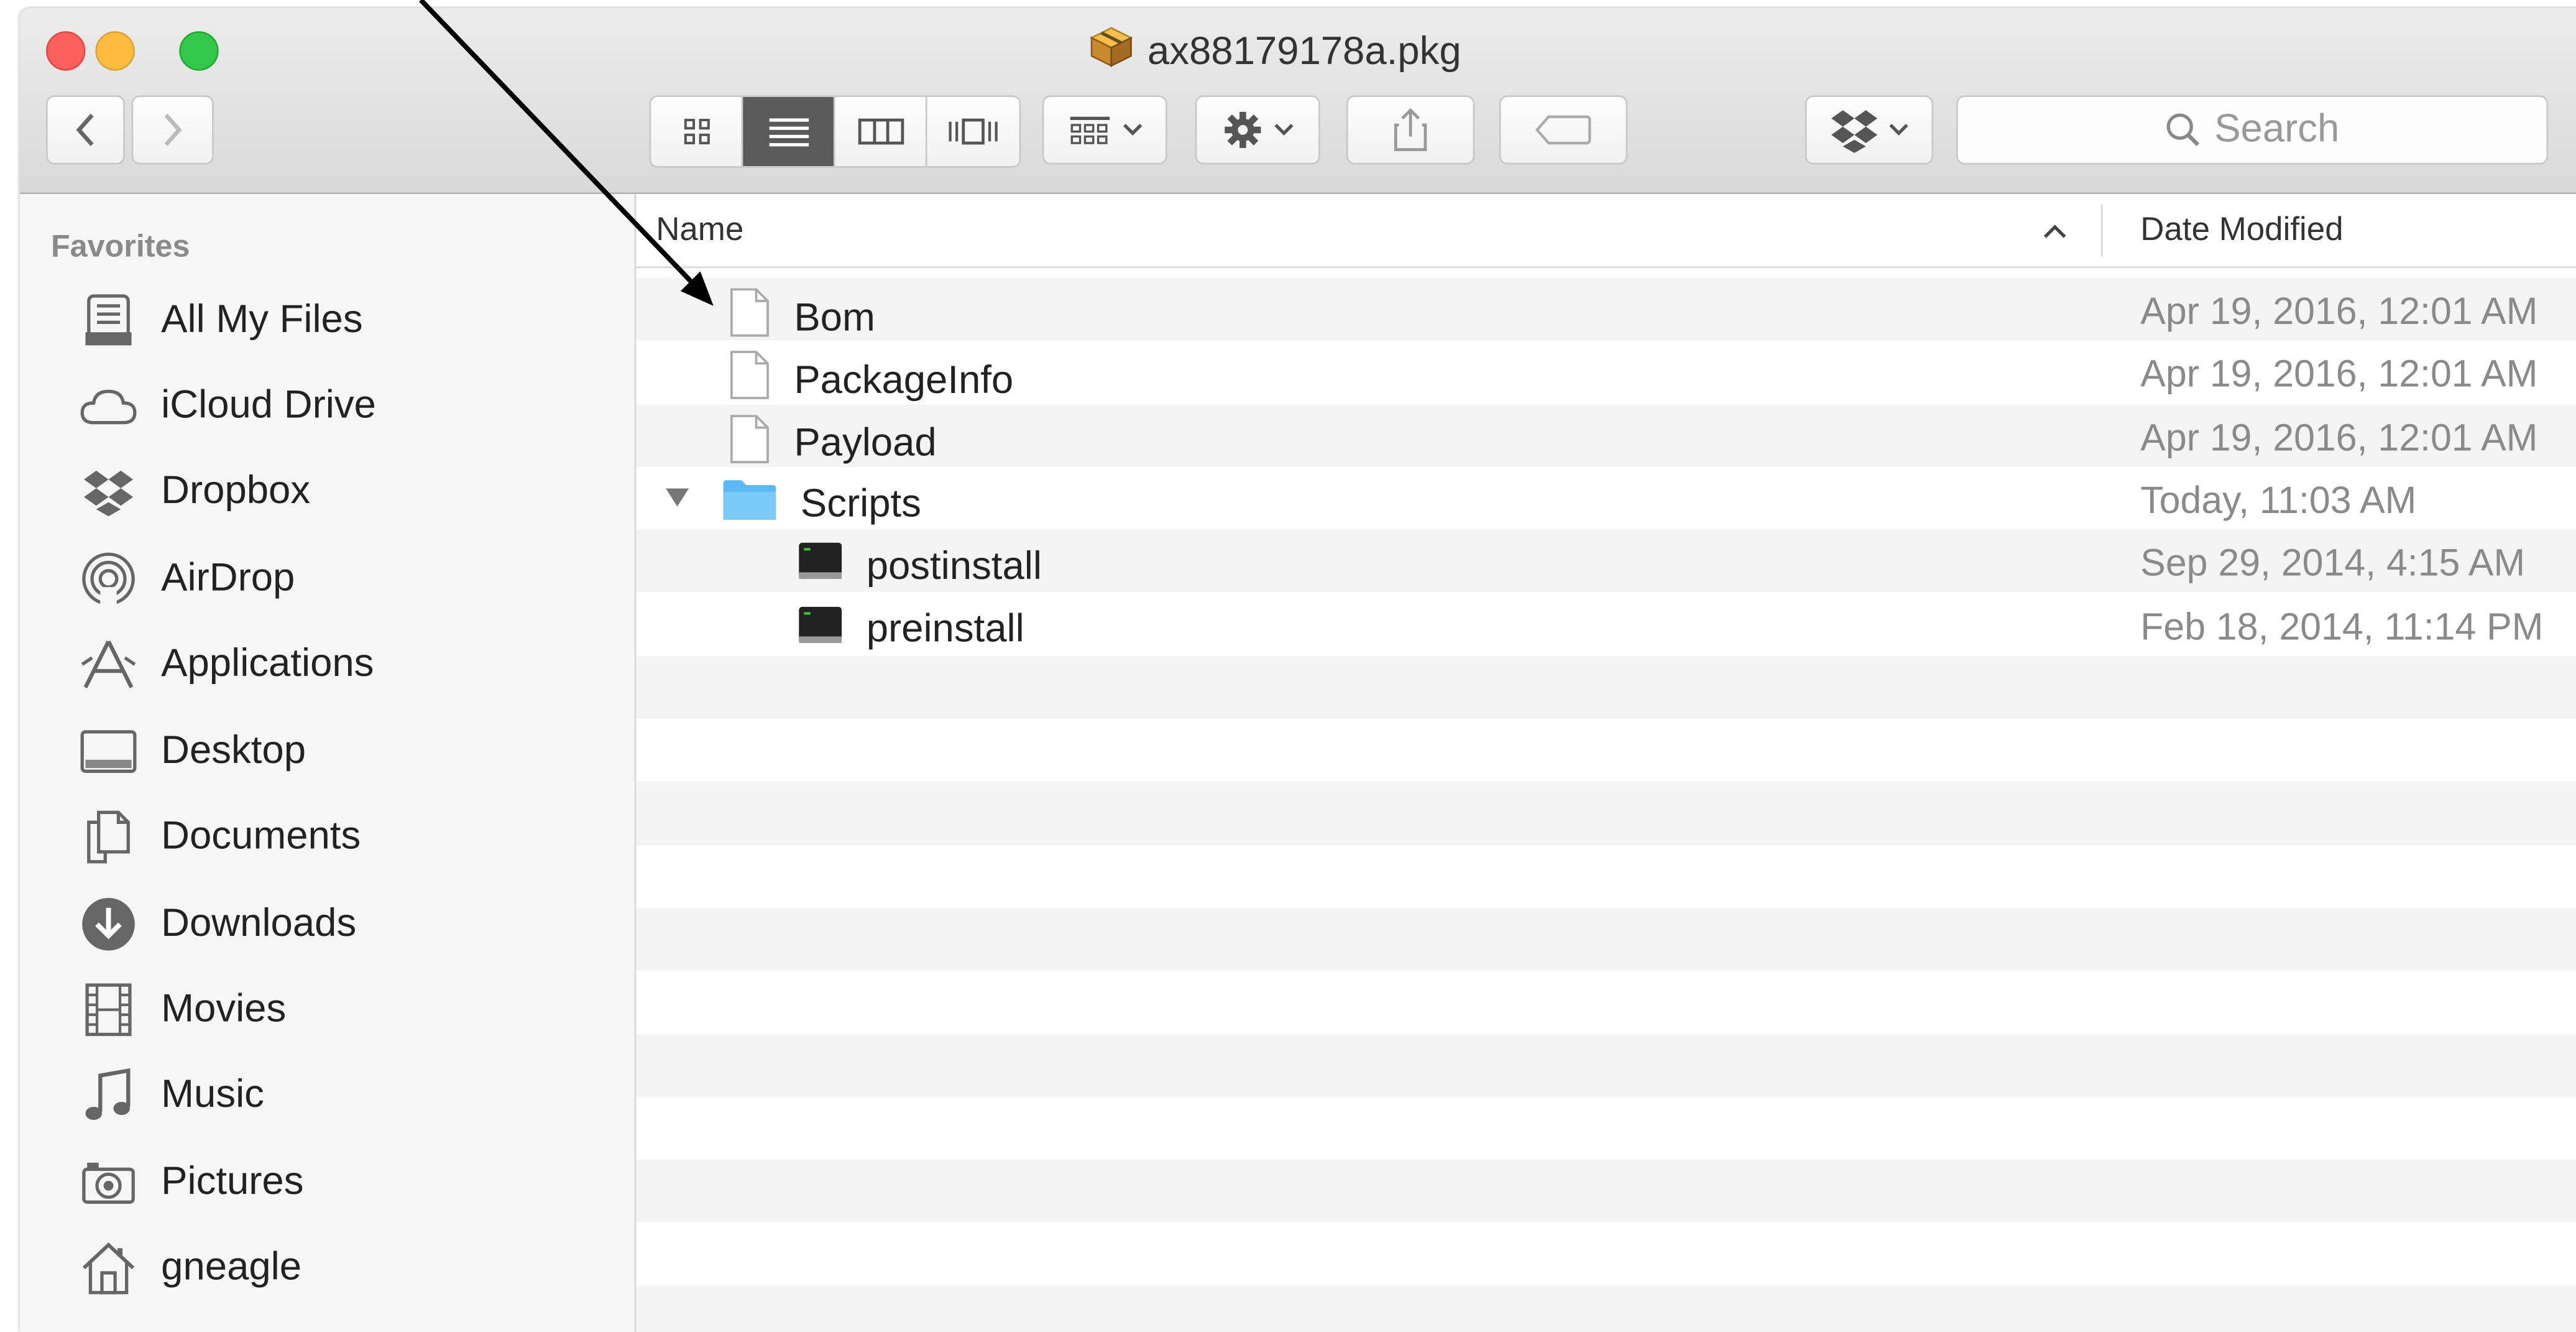  Describe the element at coordinates (108, 665) in the screenshot. I see `applications-icon` at that location.